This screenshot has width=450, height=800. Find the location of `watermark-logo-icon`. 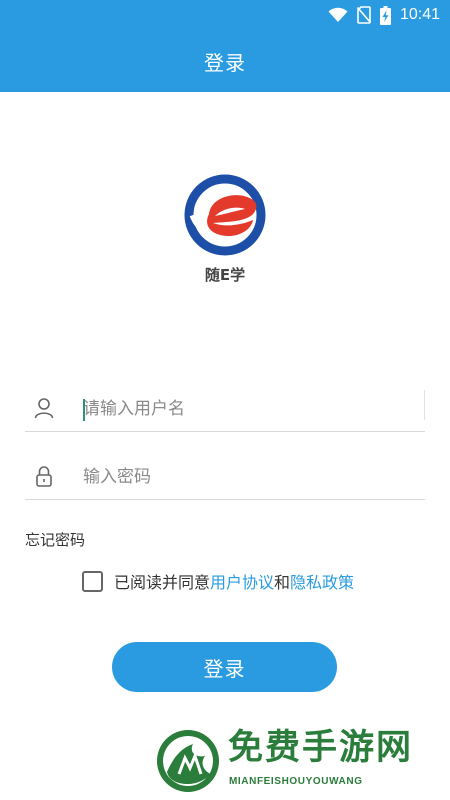

watermark-logo-icon is located at coordinates (188, 761).